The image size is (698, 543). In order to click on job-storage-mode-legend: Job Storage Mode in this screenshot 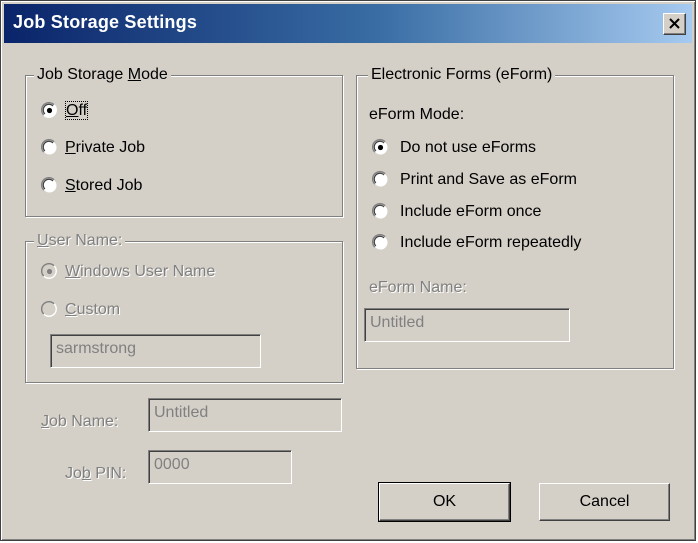, I will do `click(102, 75)`.